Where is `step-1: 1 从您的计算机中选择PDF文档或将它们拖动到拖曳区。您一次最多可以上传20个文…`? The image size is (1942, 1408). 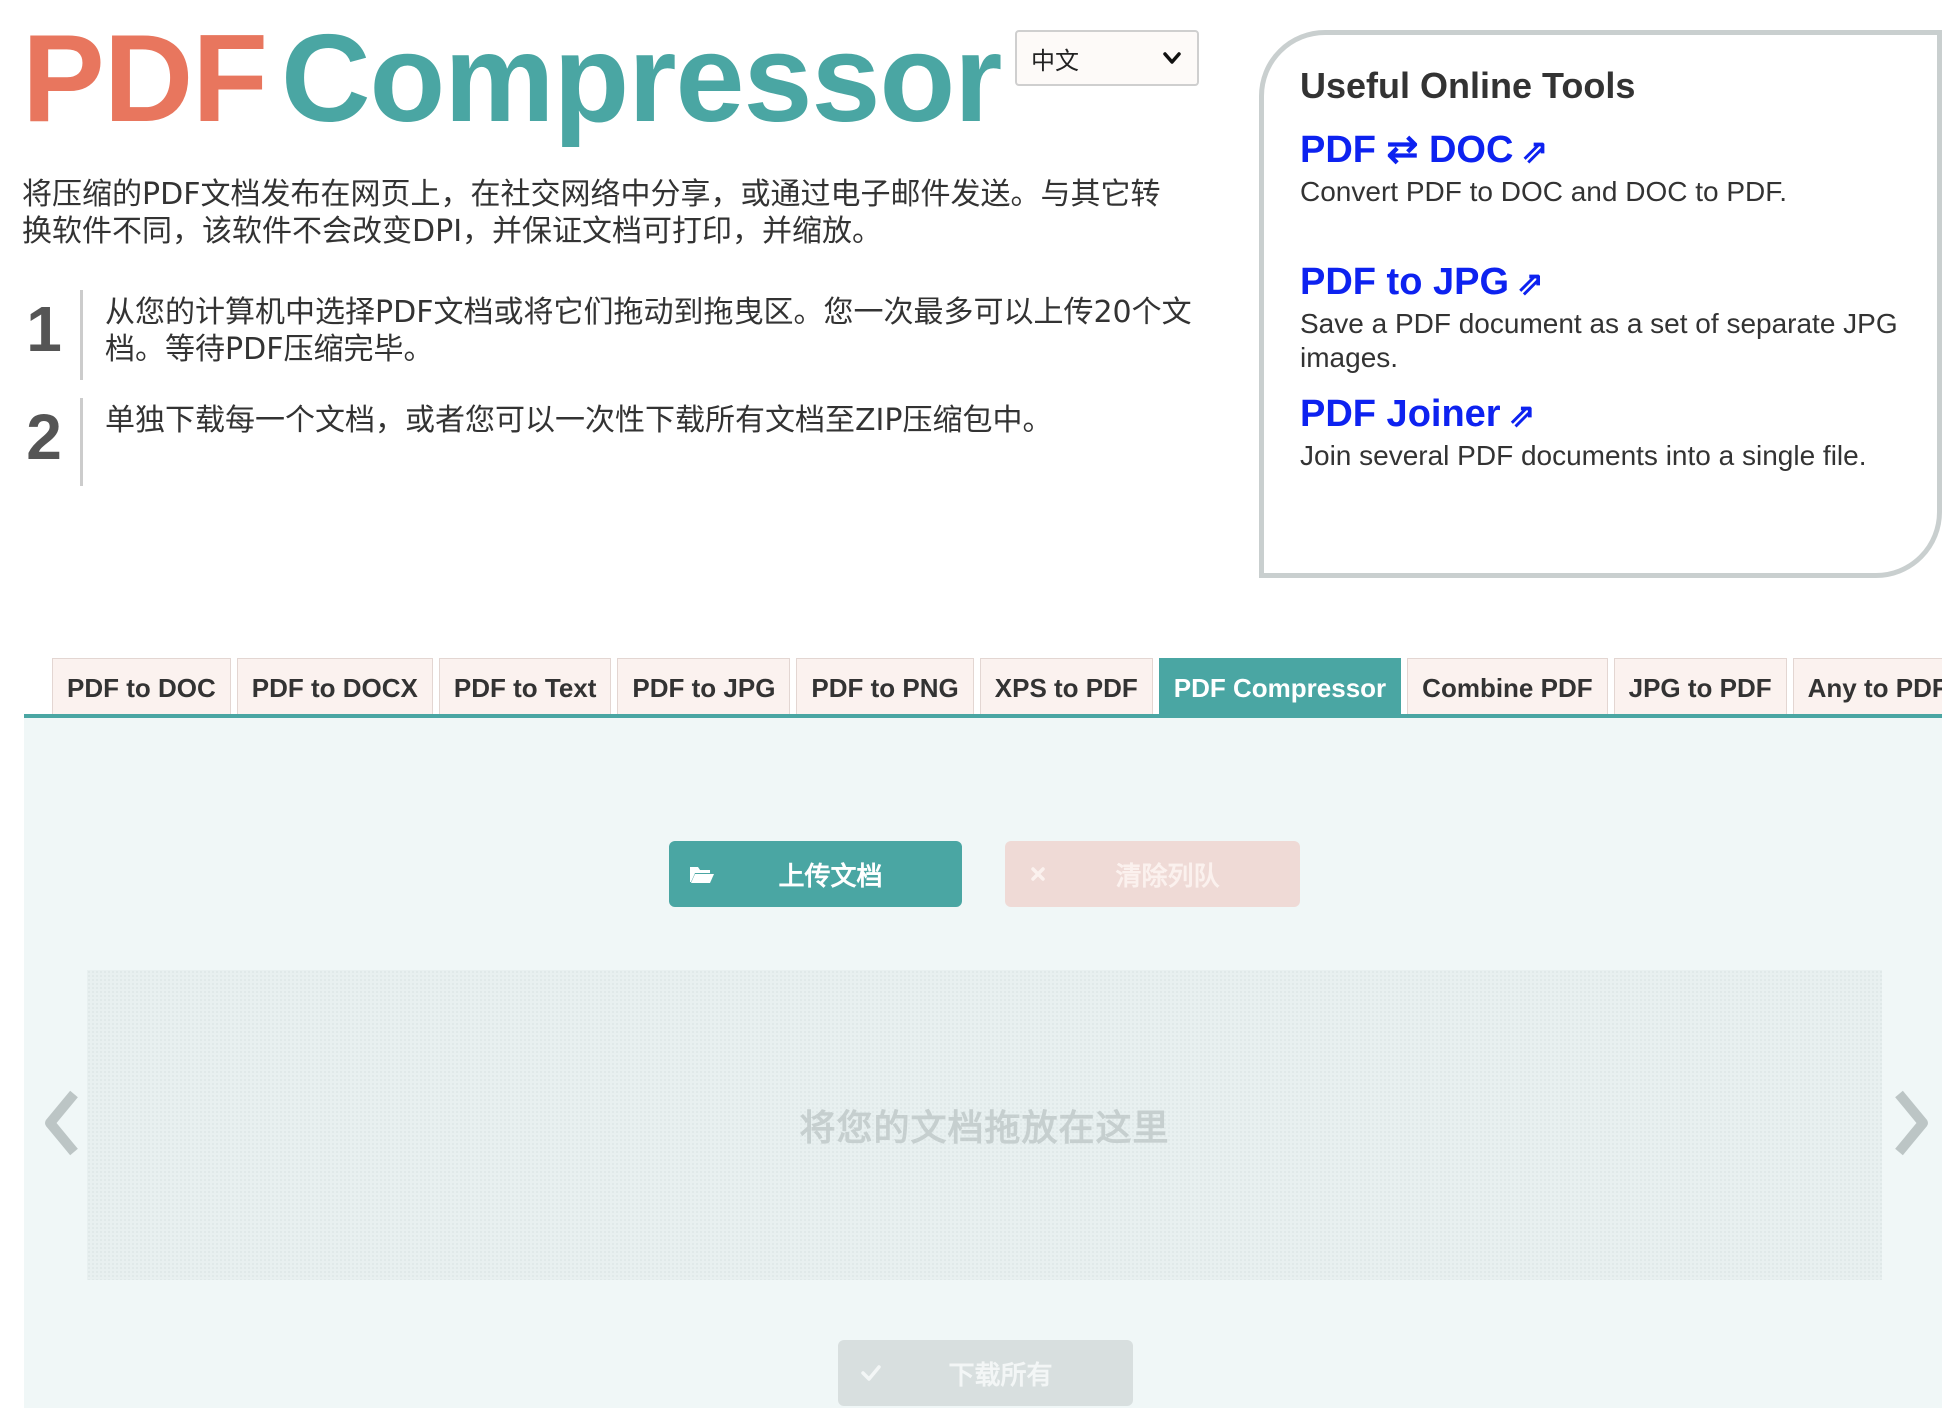 step-1: 1 从您的计算机中选择PDF文档或将它们拖动到拖曳区。您一次最多可以上传20个文… is located at coordinates (607, 335).